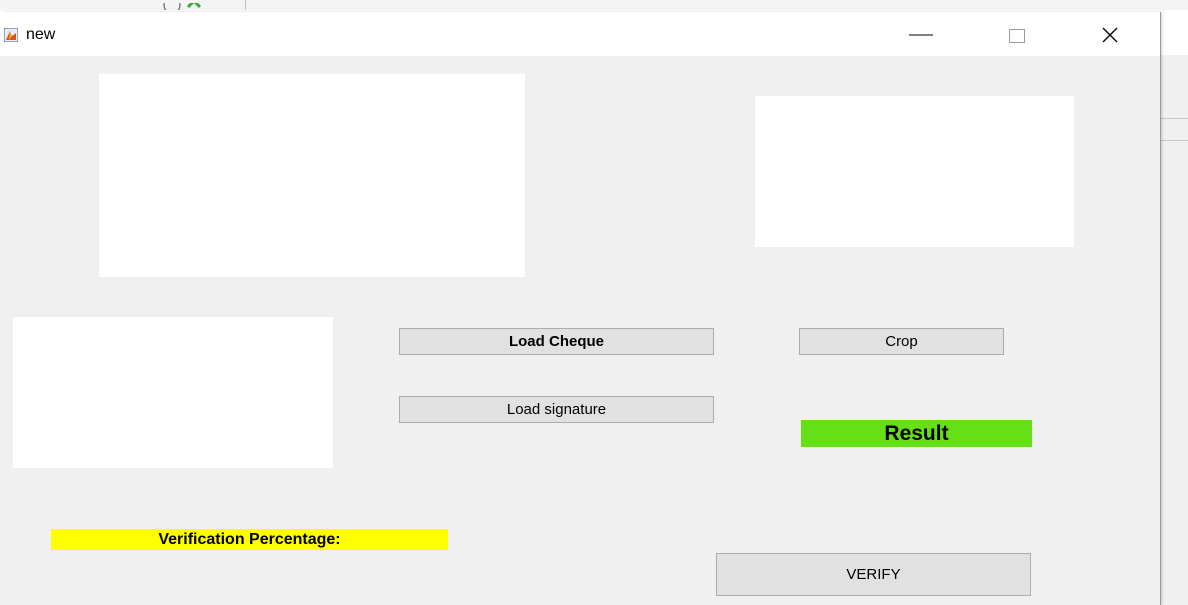  I want to click on background-app-icon, so click(182, 5).